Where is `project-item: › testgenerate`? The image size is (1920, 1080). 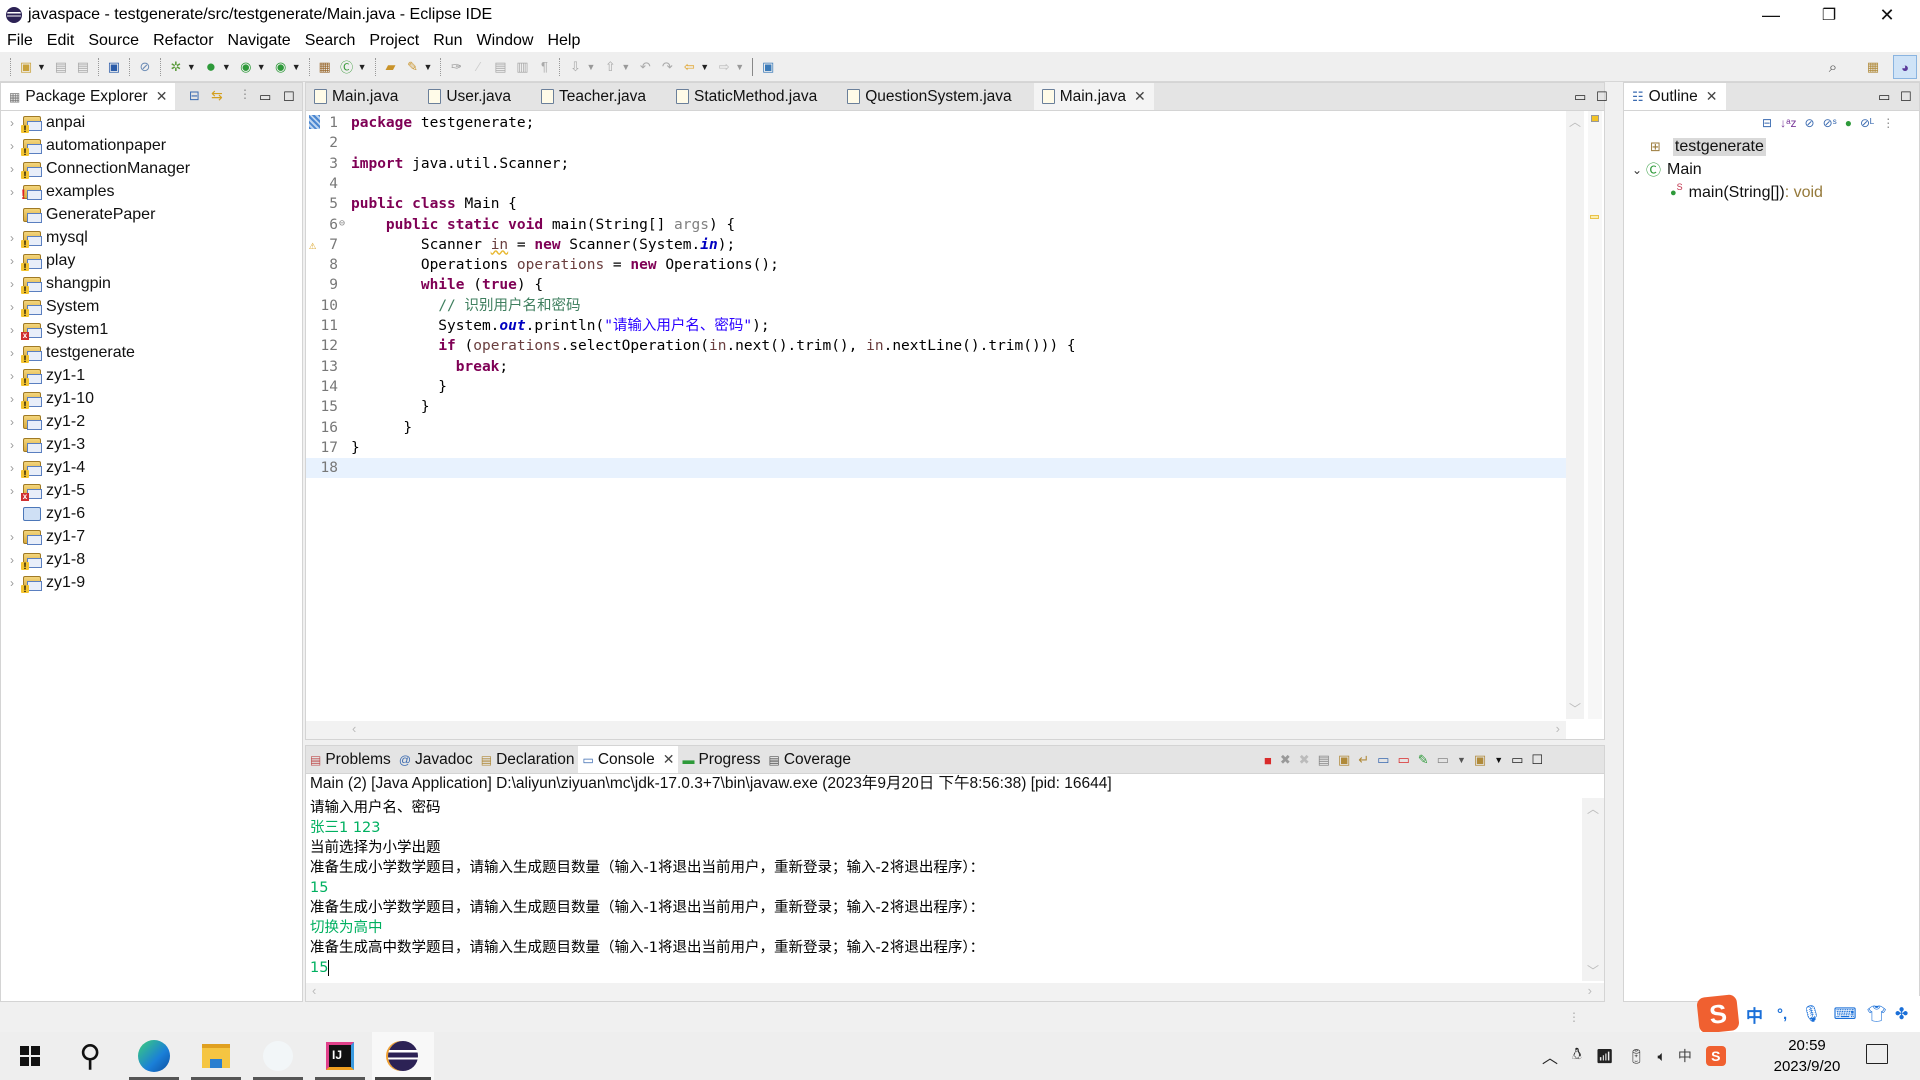
project-item: › testgenerate is located at coordinates (151, 352).